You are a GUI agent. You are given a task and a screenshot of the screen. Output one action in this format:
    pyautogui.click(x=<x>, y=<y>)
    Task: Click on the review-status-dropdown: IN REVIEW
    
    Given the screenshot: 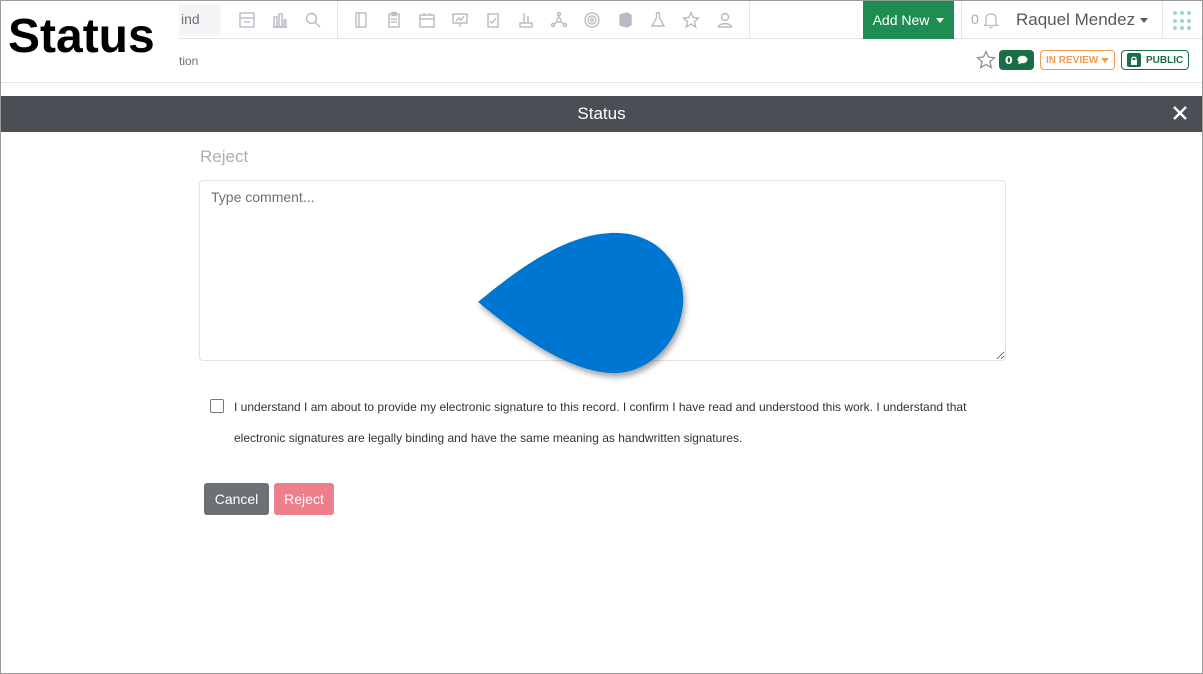 What is the action you would take?
    pyautogui.click(x=1078, y=60)
    